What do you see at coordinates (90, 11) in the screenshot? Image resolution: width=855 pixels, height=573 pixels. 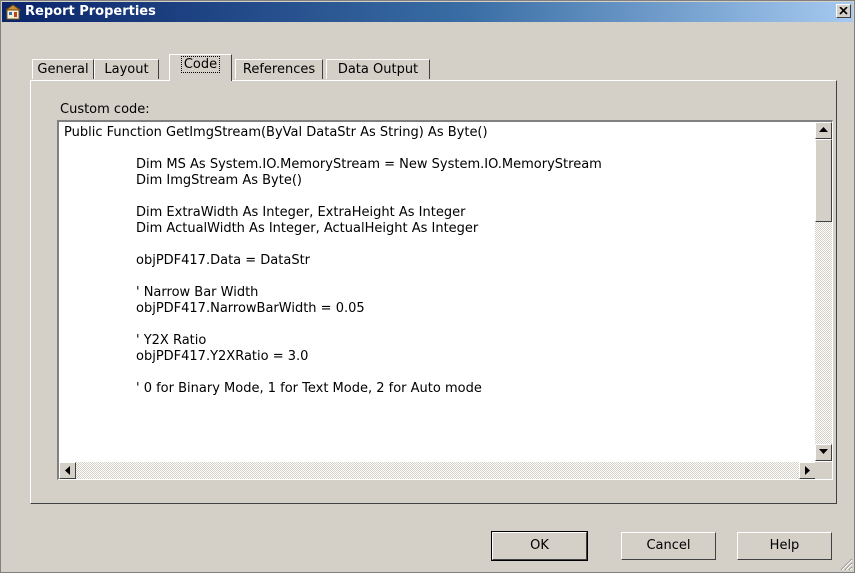 I see `window-title: Report Properties` at bounding box center [90, 11].